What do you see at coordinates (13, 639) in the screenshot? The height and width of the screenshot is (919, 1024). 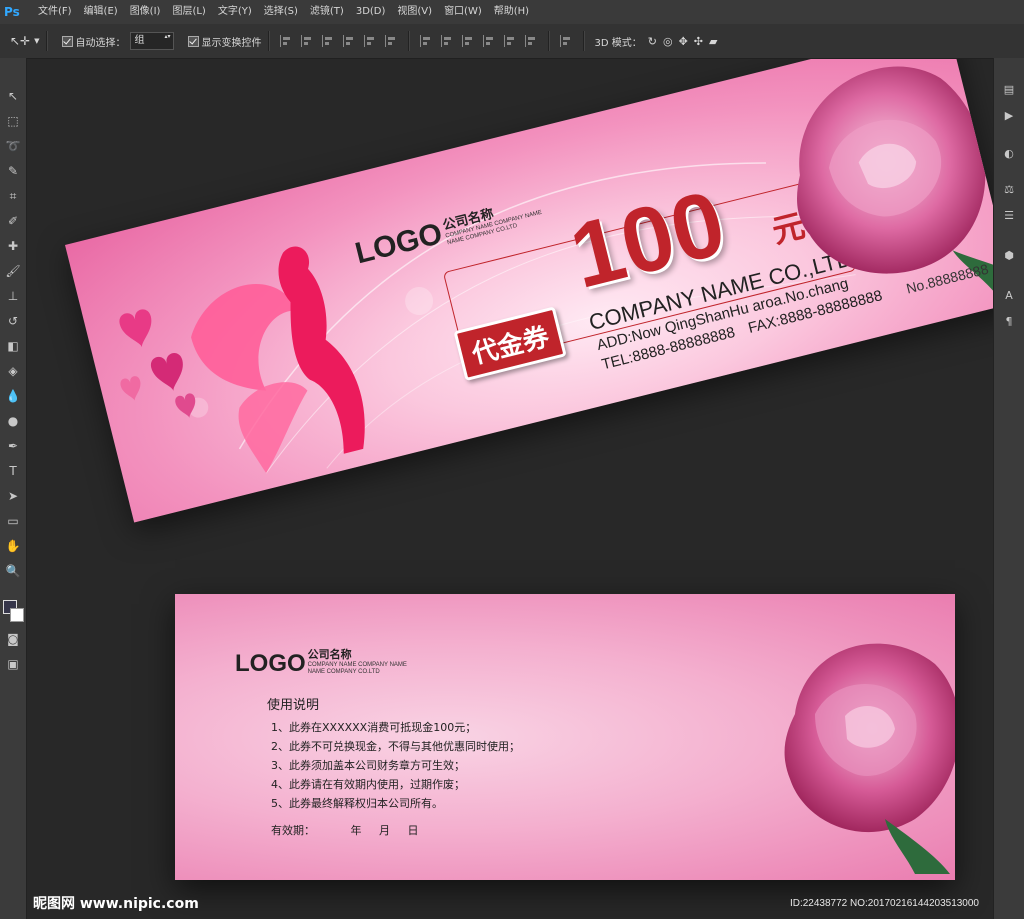 I see `quick-mask-icon: ◙` at bounding box center [13, 639].